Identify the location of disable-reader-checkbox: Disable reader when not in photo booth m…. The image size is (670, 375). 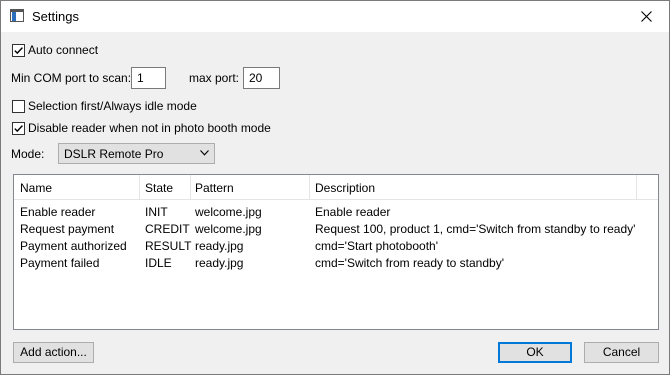
(141, 128).